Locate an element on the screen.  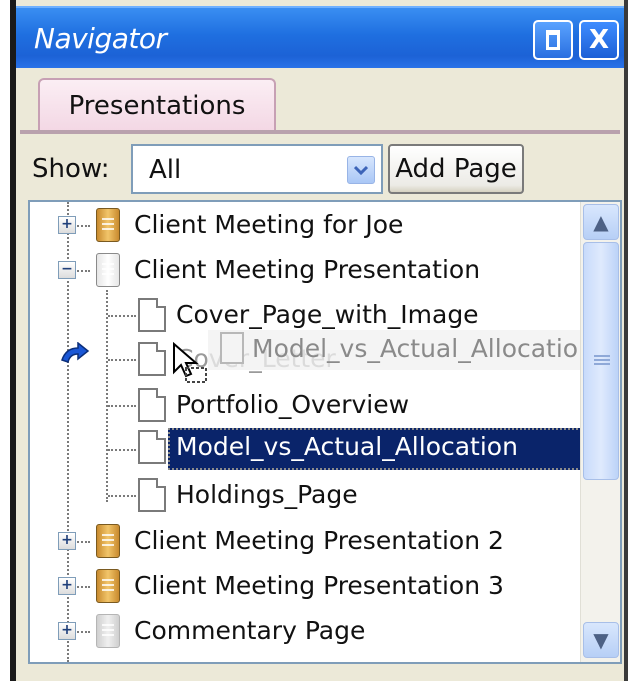
vertical-scrollbar: ▲ ▼ is located at coordinates (600, 432).